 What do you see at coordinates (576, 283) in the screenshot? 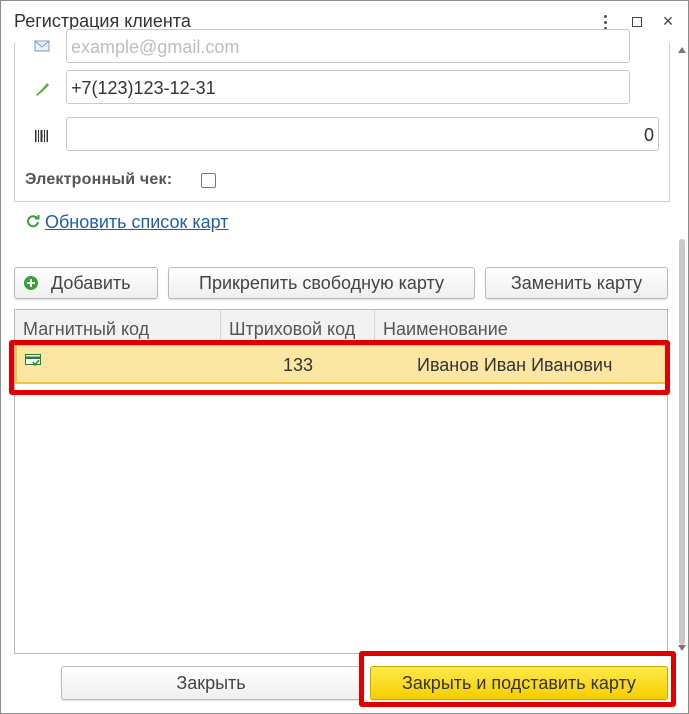
I see `replace-card-button: Заменить карту` at bounding box center [576, 283].